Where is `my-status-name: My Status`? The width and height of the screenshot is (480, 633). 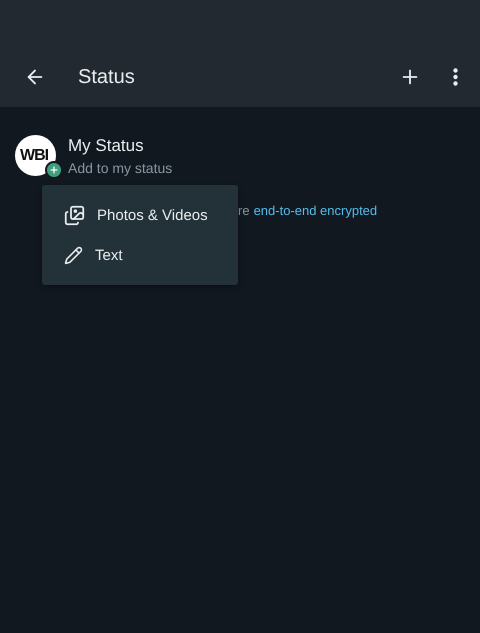
my-status-name: My Status is located at coordinates (106, 146).